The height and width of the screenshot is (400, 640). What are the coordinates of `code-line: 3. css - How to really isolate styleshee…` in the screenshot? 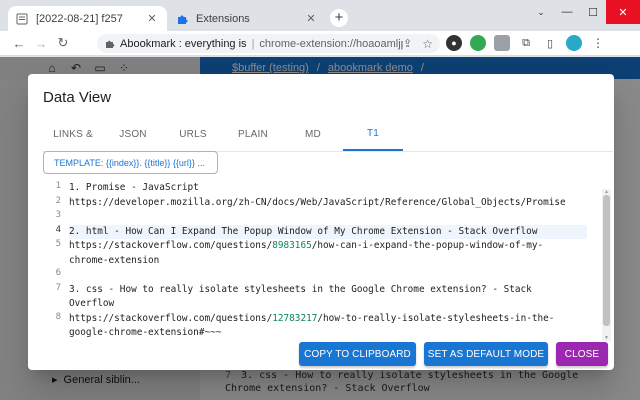 It's located at (328, 290).